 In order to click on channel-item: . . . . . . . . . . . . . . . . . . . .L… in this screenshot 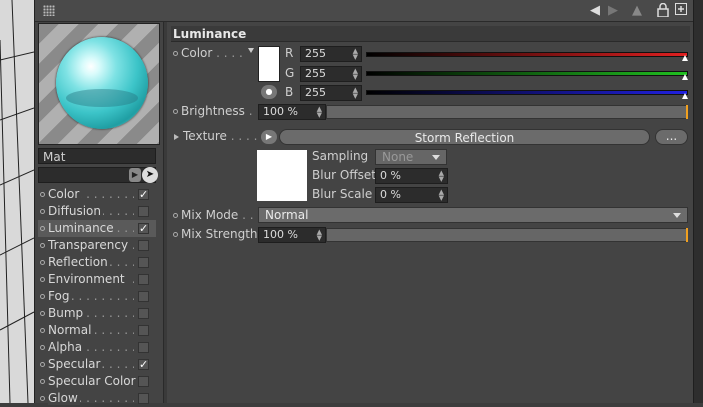, I will do `click(97, 228)`.